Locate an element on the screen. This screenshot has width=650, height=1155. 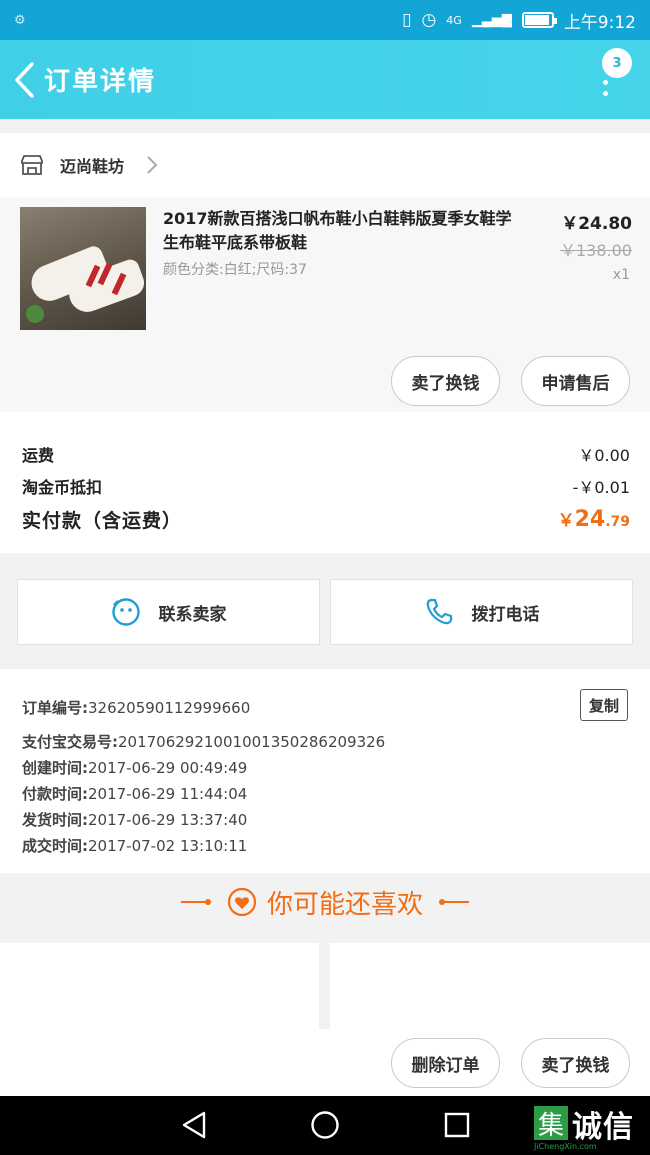
divider-left is located at coordinates (195, 902).